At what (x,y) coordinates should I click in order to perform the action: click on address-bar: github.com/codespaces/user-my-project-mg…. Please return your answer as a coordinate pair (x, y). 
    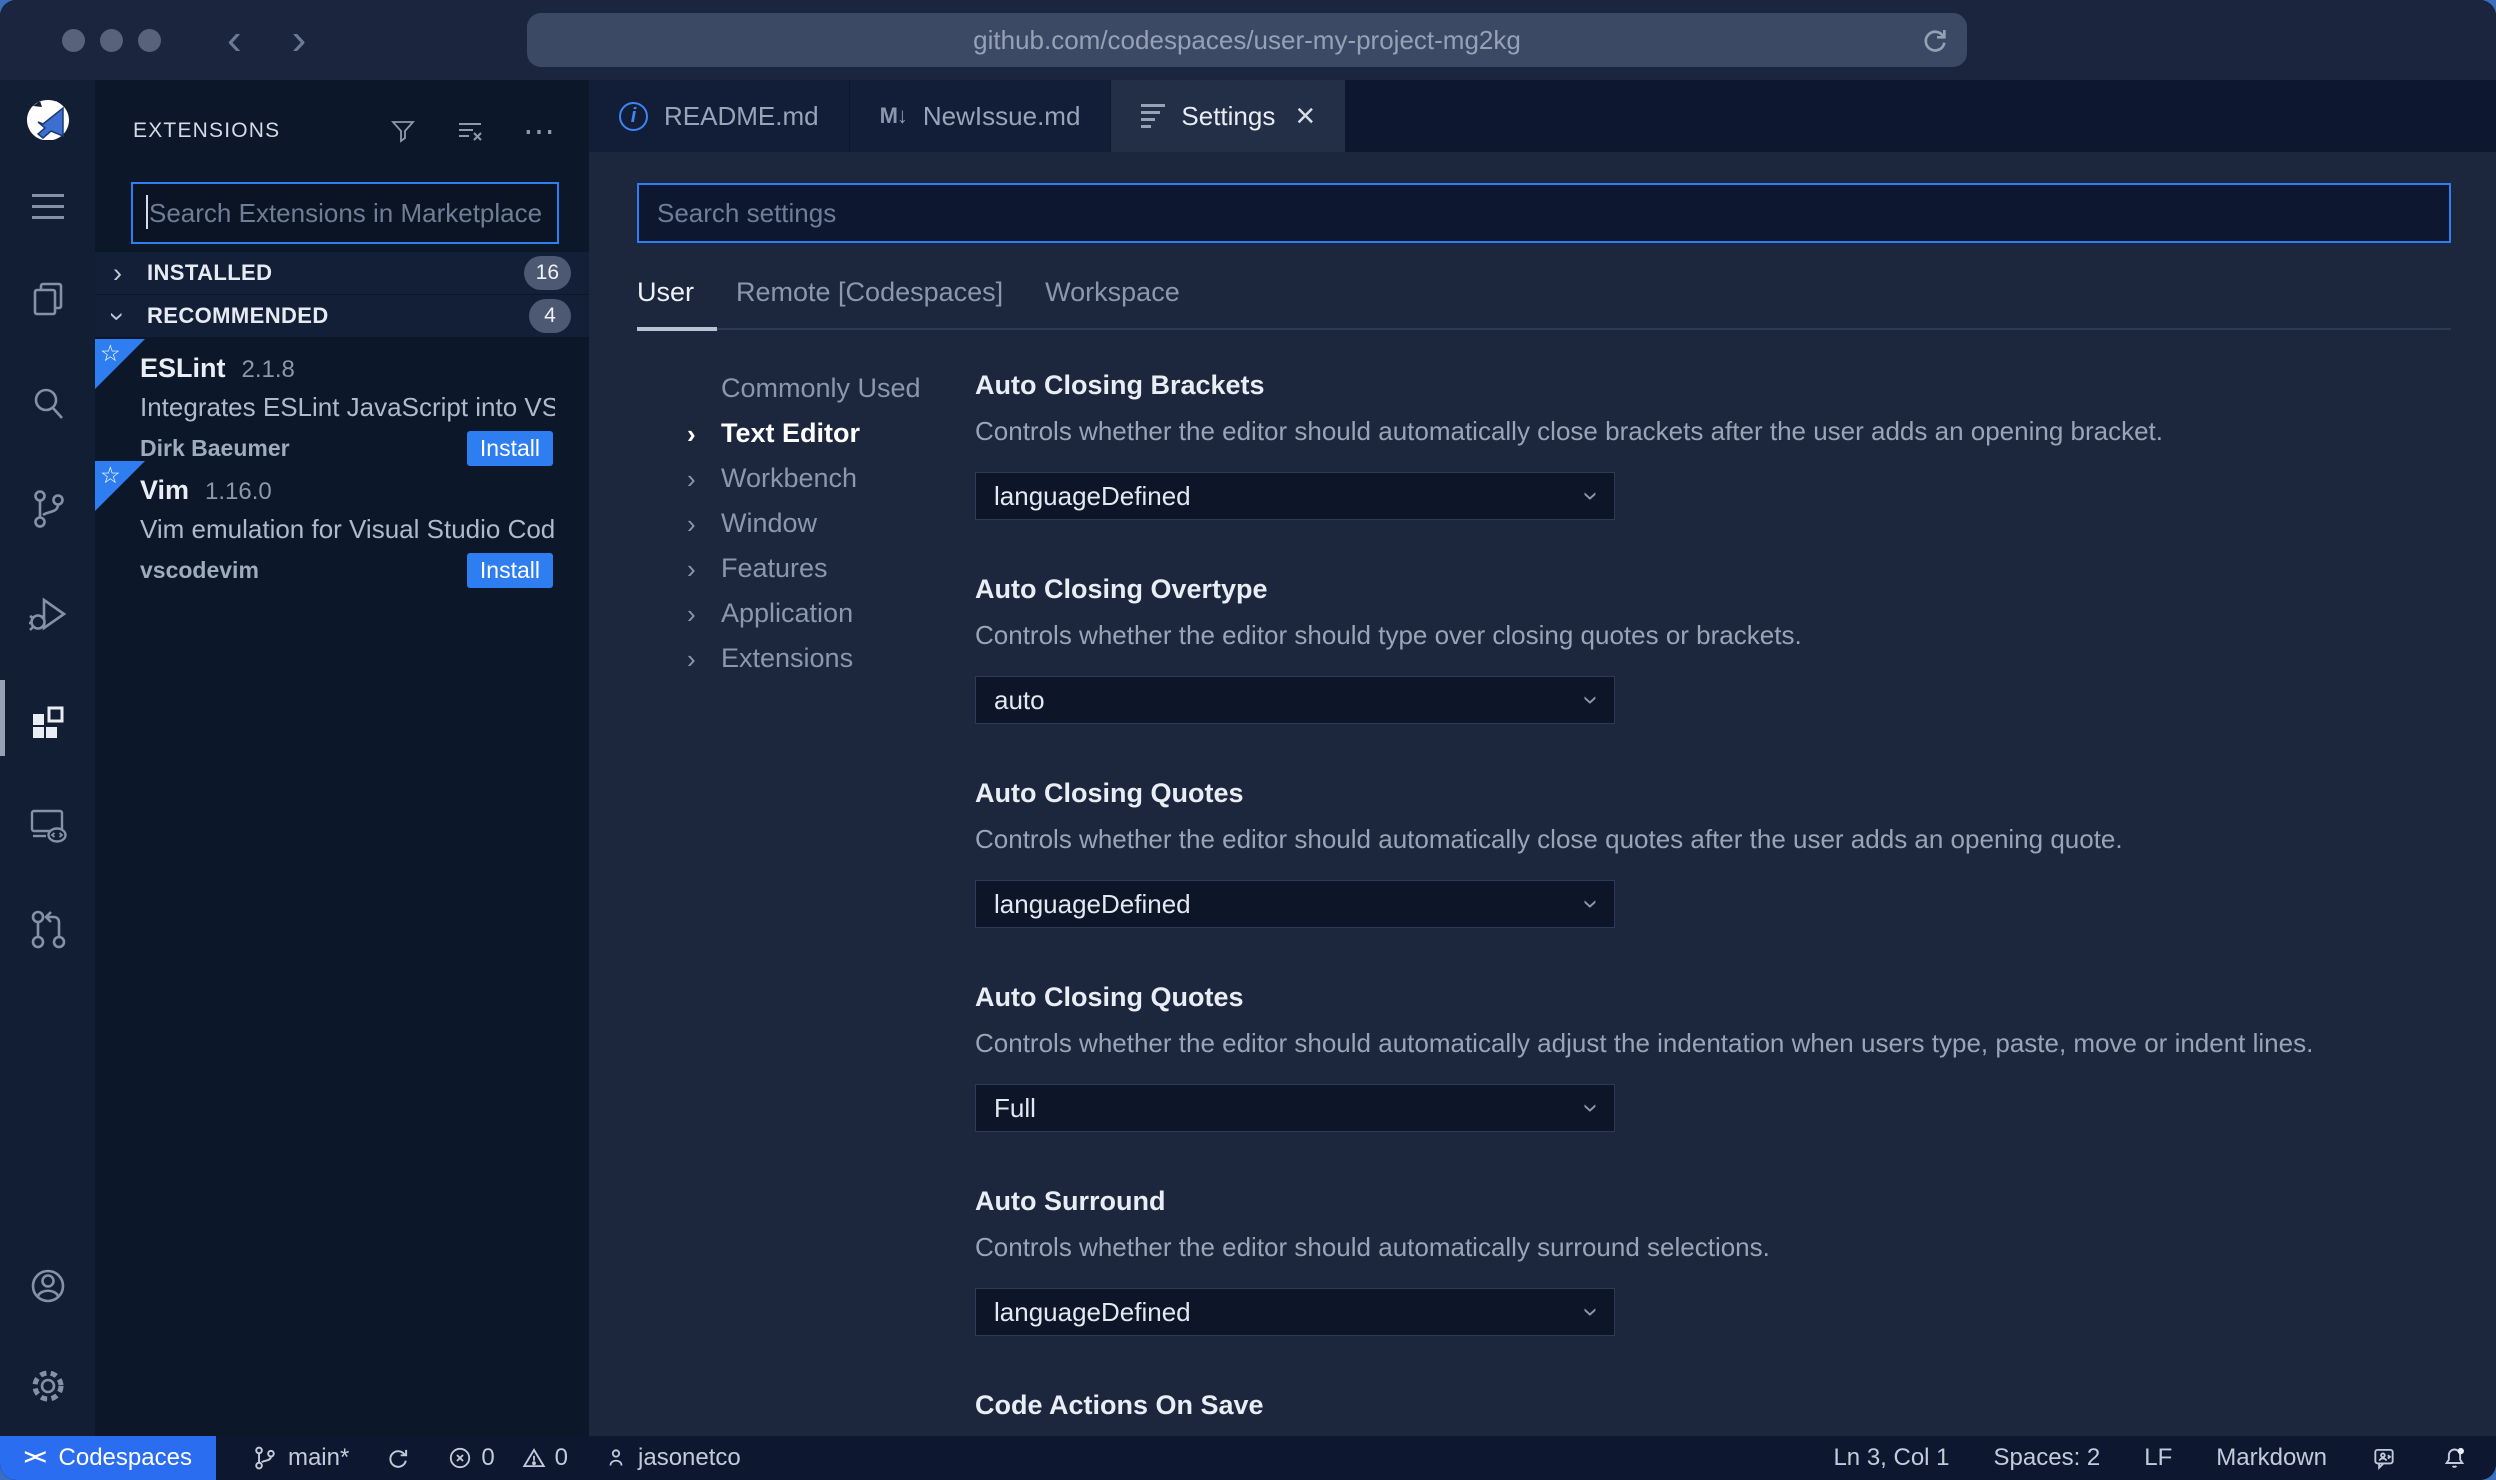
    Looking at the image, I should click on (1247, 40).